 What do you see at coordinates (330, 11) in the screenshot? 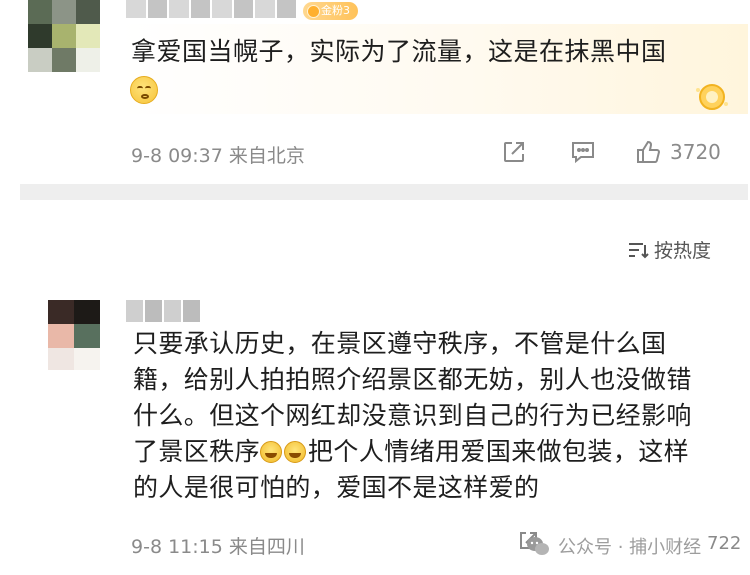
I see `fan-badge: 金粉3` at bounding box center [330, 11].